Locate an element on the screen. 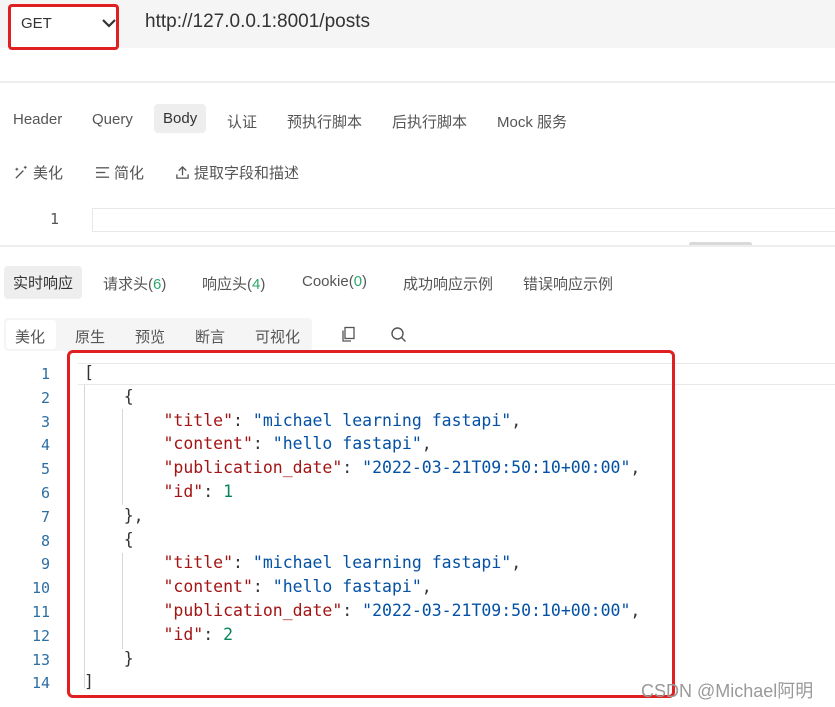 This screenshot has width=835, height=707. upload-icon is located at coordinates (182, 172).